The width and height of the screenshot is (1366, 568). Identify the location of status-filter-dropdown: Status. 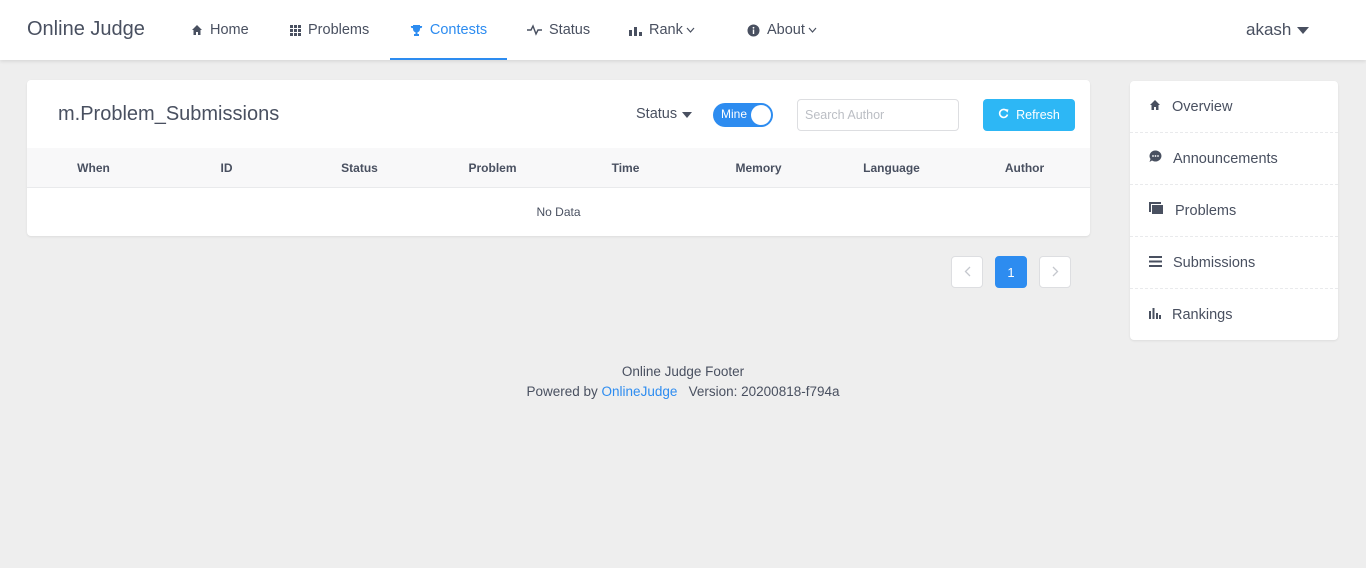
(664, 114).